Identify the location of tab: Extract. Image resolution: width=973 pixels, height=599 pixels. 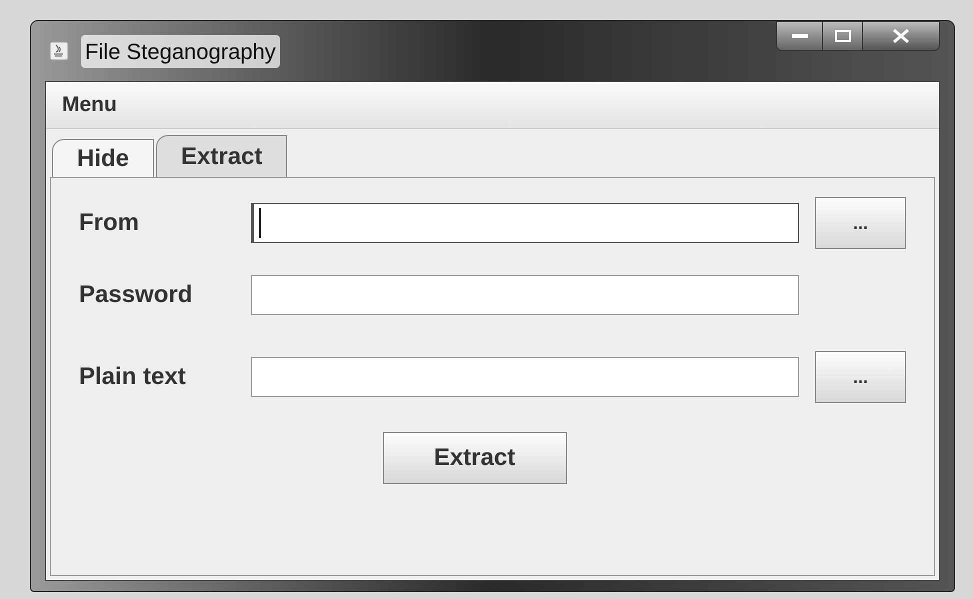
(222, 156).